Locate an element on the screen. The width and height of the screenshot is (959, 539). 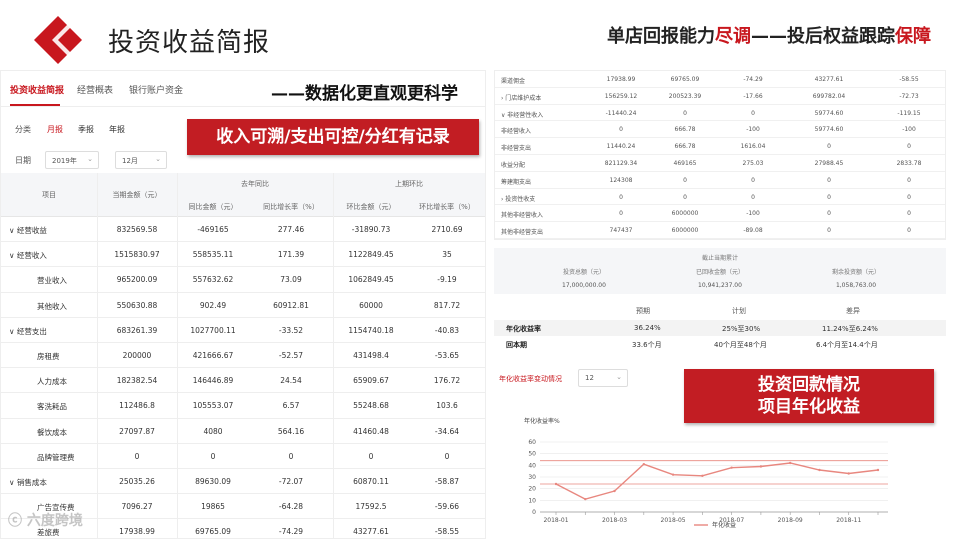
row-cell: 902.49 is located at coordinates (213, 305).